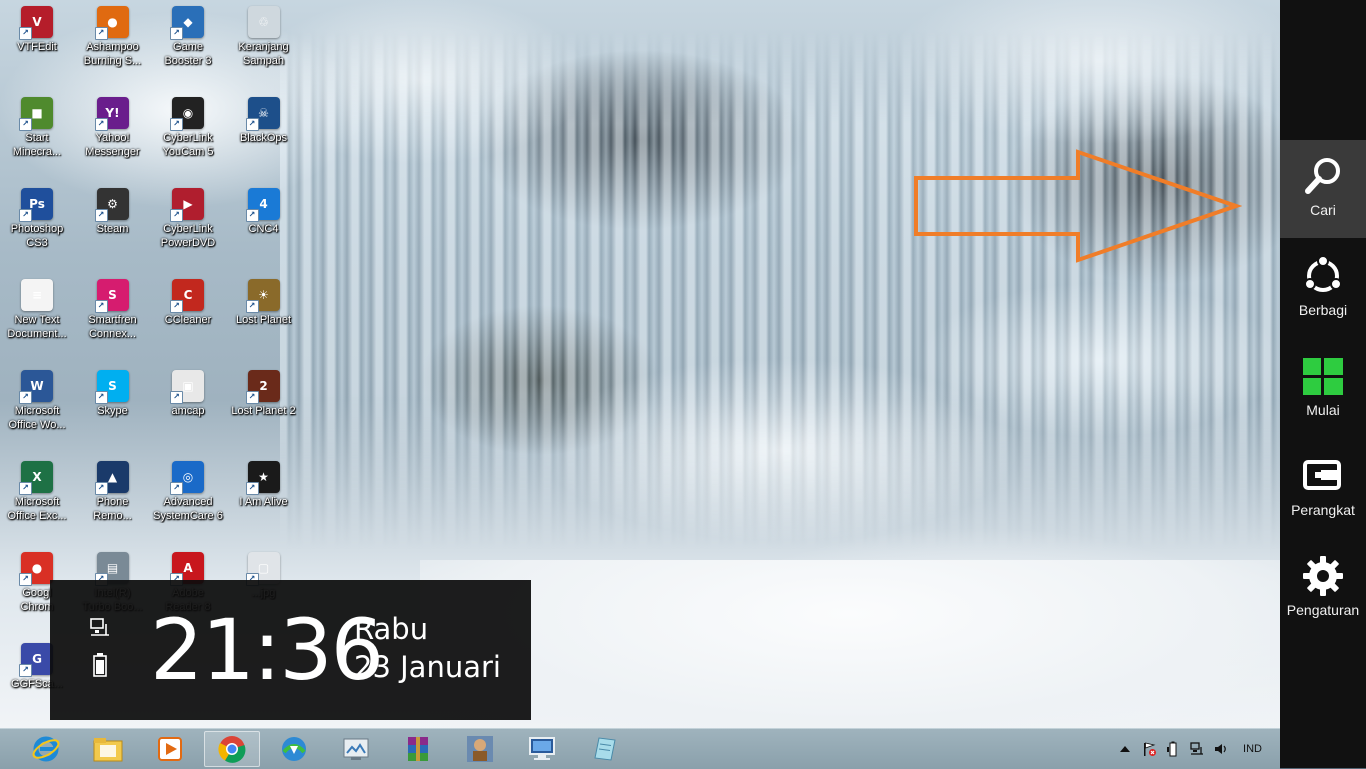  What do you see at coordinates (37, 236) in the screenshot?
I see `desktop-icon-label: Photoshop CS3` at bounding box center [37, 236].